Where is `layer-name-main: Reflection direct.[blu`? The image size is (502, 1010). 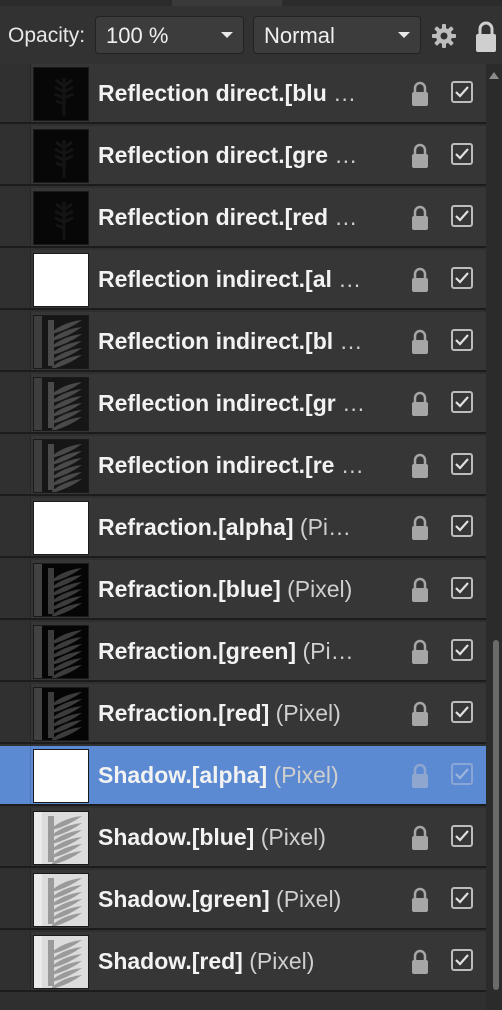 layer-name-main: Reflection direct.[blu is located at coordinates (212, 93).